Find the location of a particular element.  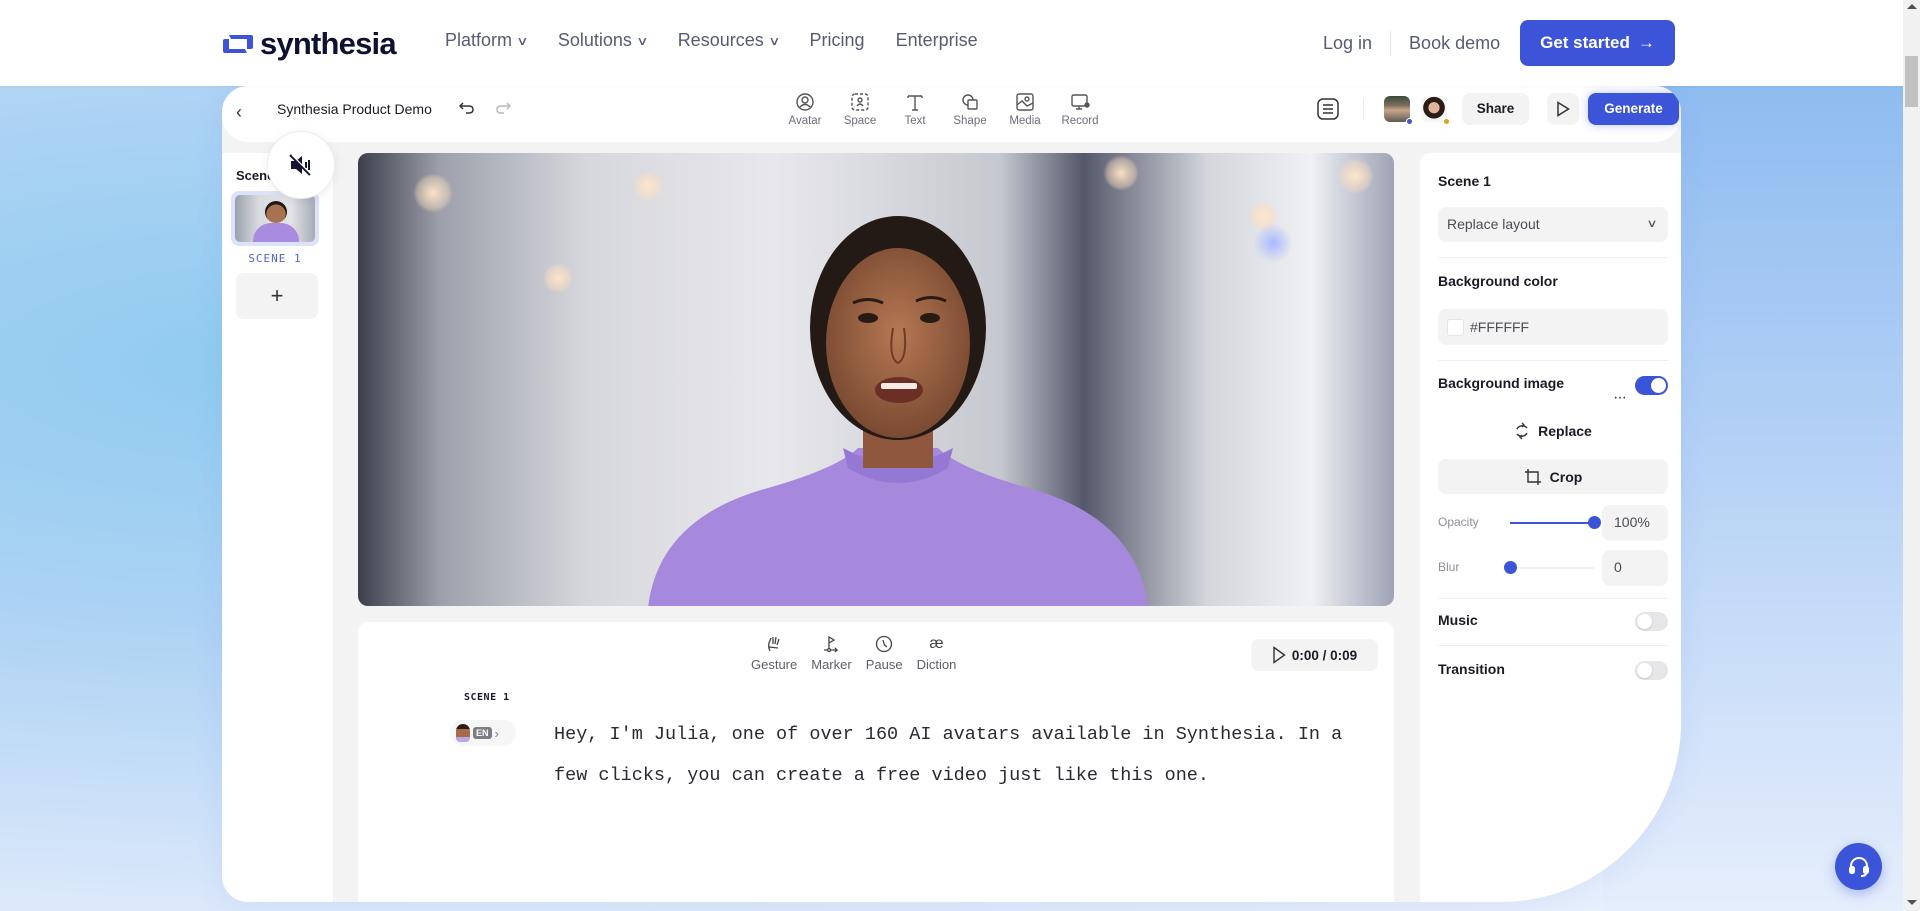

tool-avatar: Avatar is located at coordinates (805, 109).